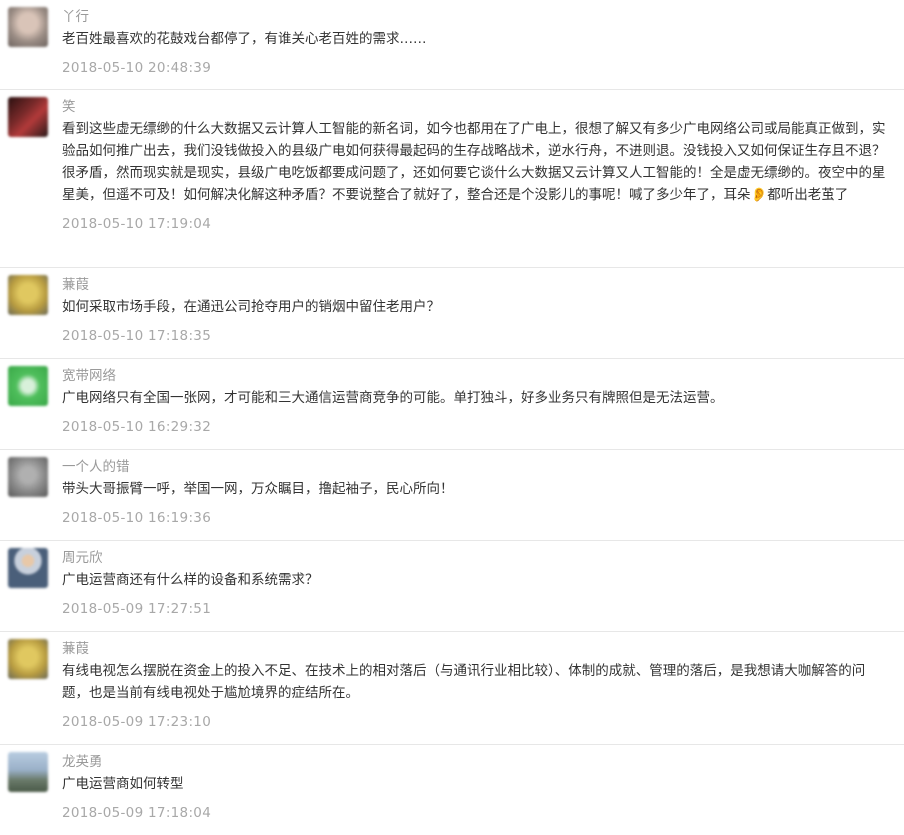 The image size is (904, 835). Describe the element at coordinates (137, 224) in the screenshot. I see `comment-timestamp: 2018-05-10 17:19:04` at that location.